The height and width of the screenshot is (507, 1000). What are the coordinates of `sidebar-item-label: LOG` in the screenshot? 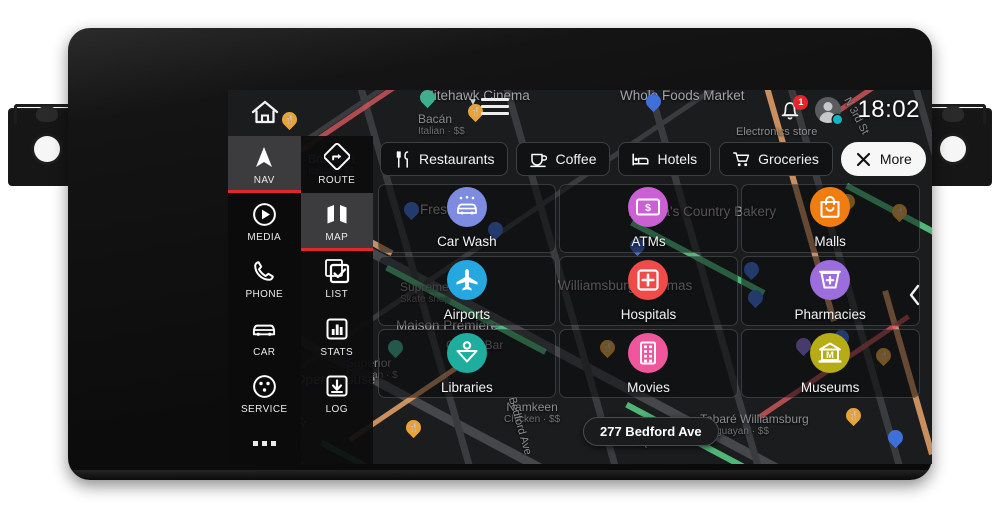 It's located at (336, 410).